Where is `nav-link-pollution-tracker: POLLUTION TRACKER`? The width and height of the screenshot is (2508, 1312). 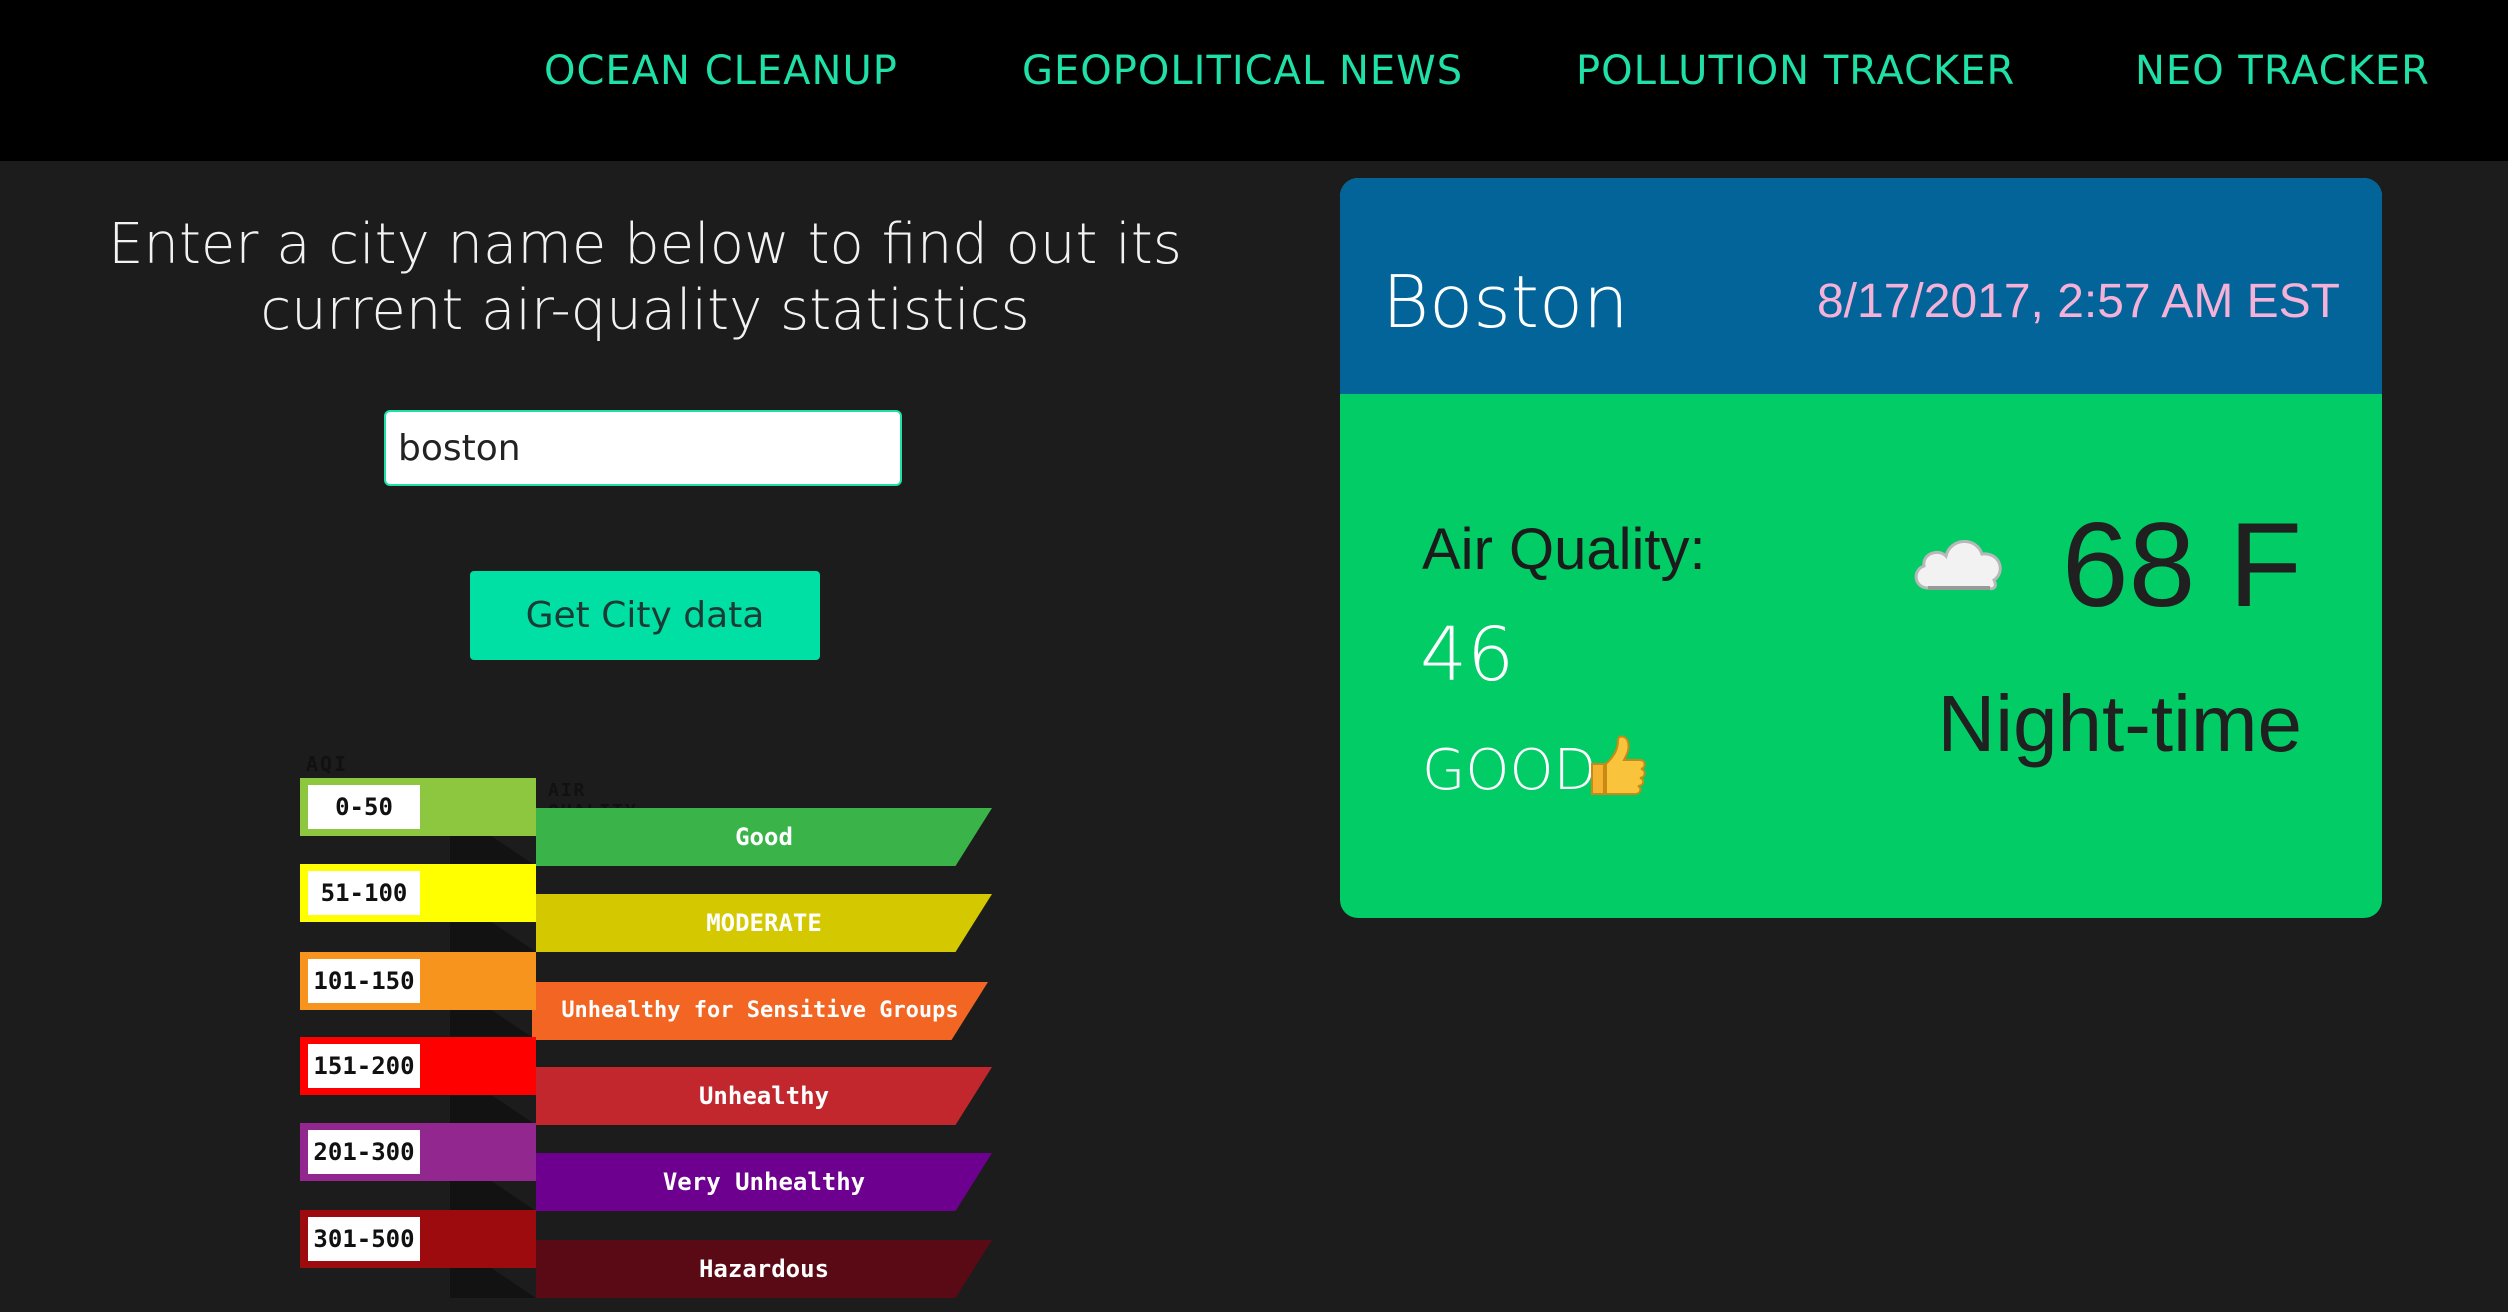 nav-link-pollution-tracker: POLLUTION TRACKER is located at coordinates (1795, 71).